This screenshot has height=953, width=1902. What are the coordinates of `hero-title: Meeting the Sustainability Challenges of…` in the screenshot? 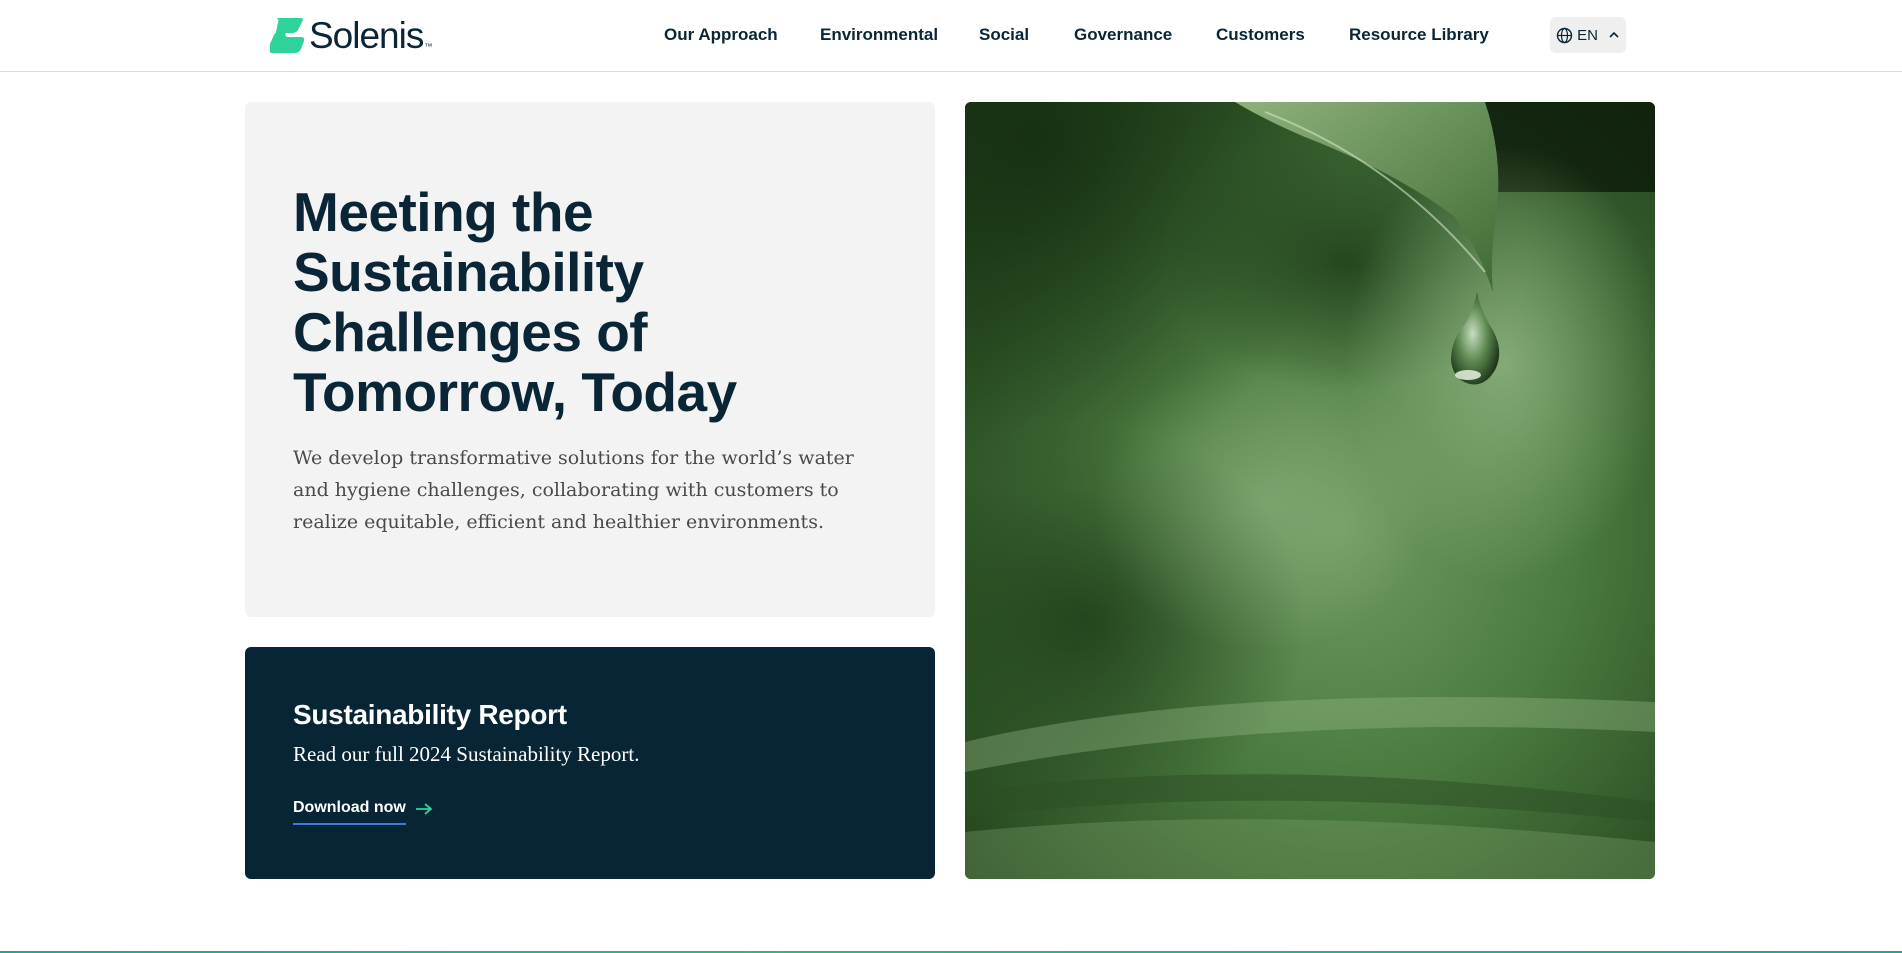 It's located at (593, 302).